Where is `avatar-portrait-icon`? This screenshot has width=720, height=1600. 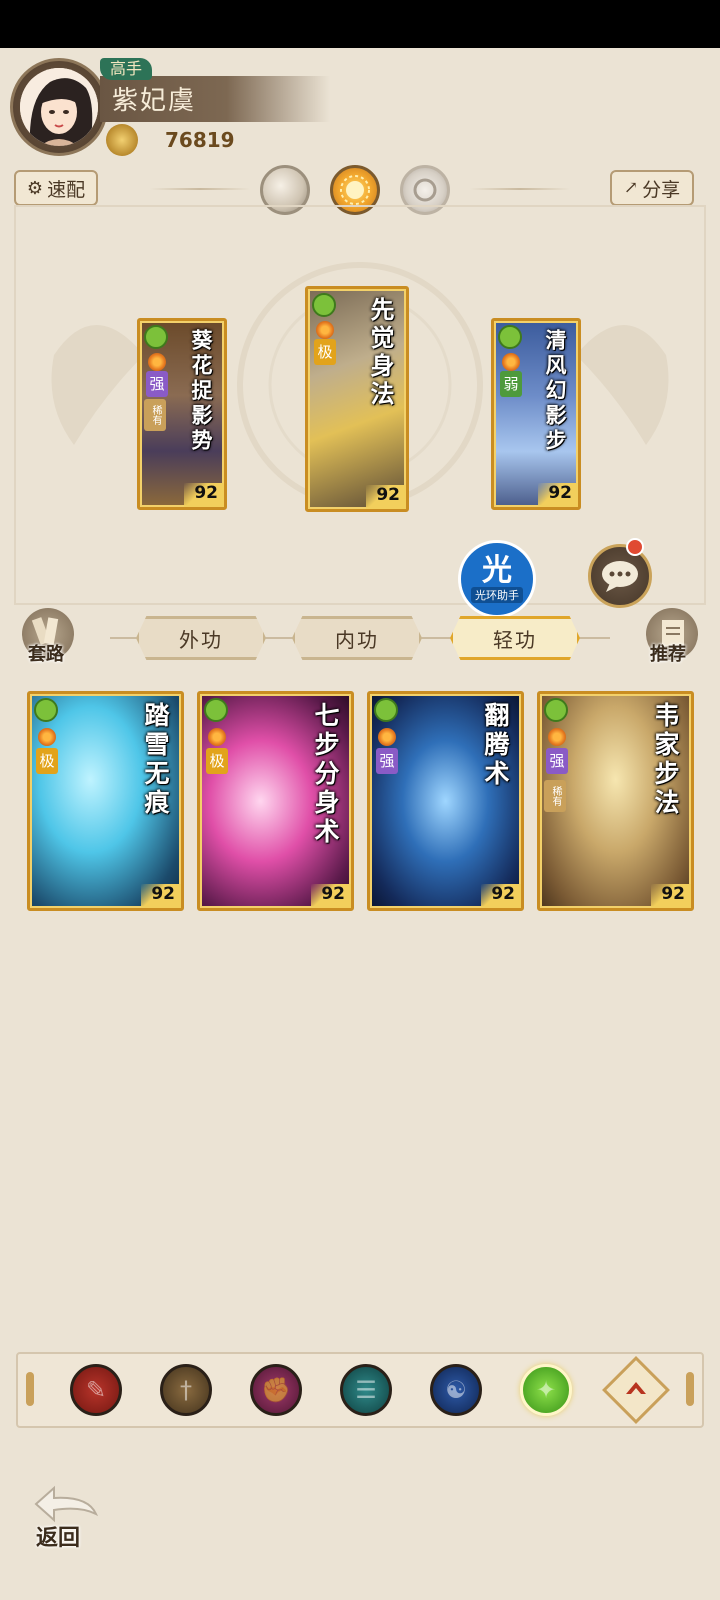 avatar-portrait-icon is located at coordinates (59, 107).